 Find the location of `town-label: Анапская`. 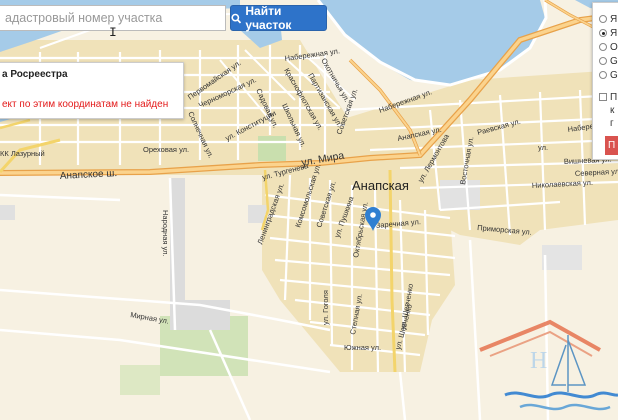

town-label: Анапская is located at coordinates (380, 185).